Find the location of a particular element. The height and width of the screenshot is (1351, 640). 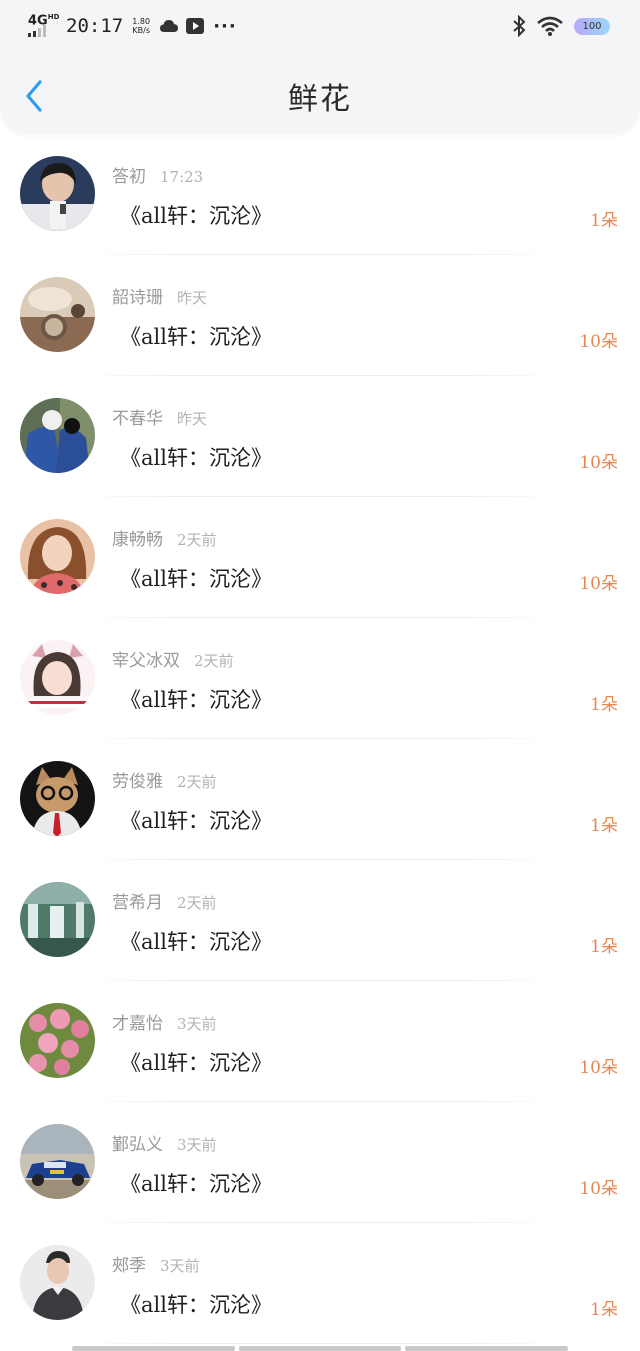

person-portrait-icon is located at coordinates (57, 193).